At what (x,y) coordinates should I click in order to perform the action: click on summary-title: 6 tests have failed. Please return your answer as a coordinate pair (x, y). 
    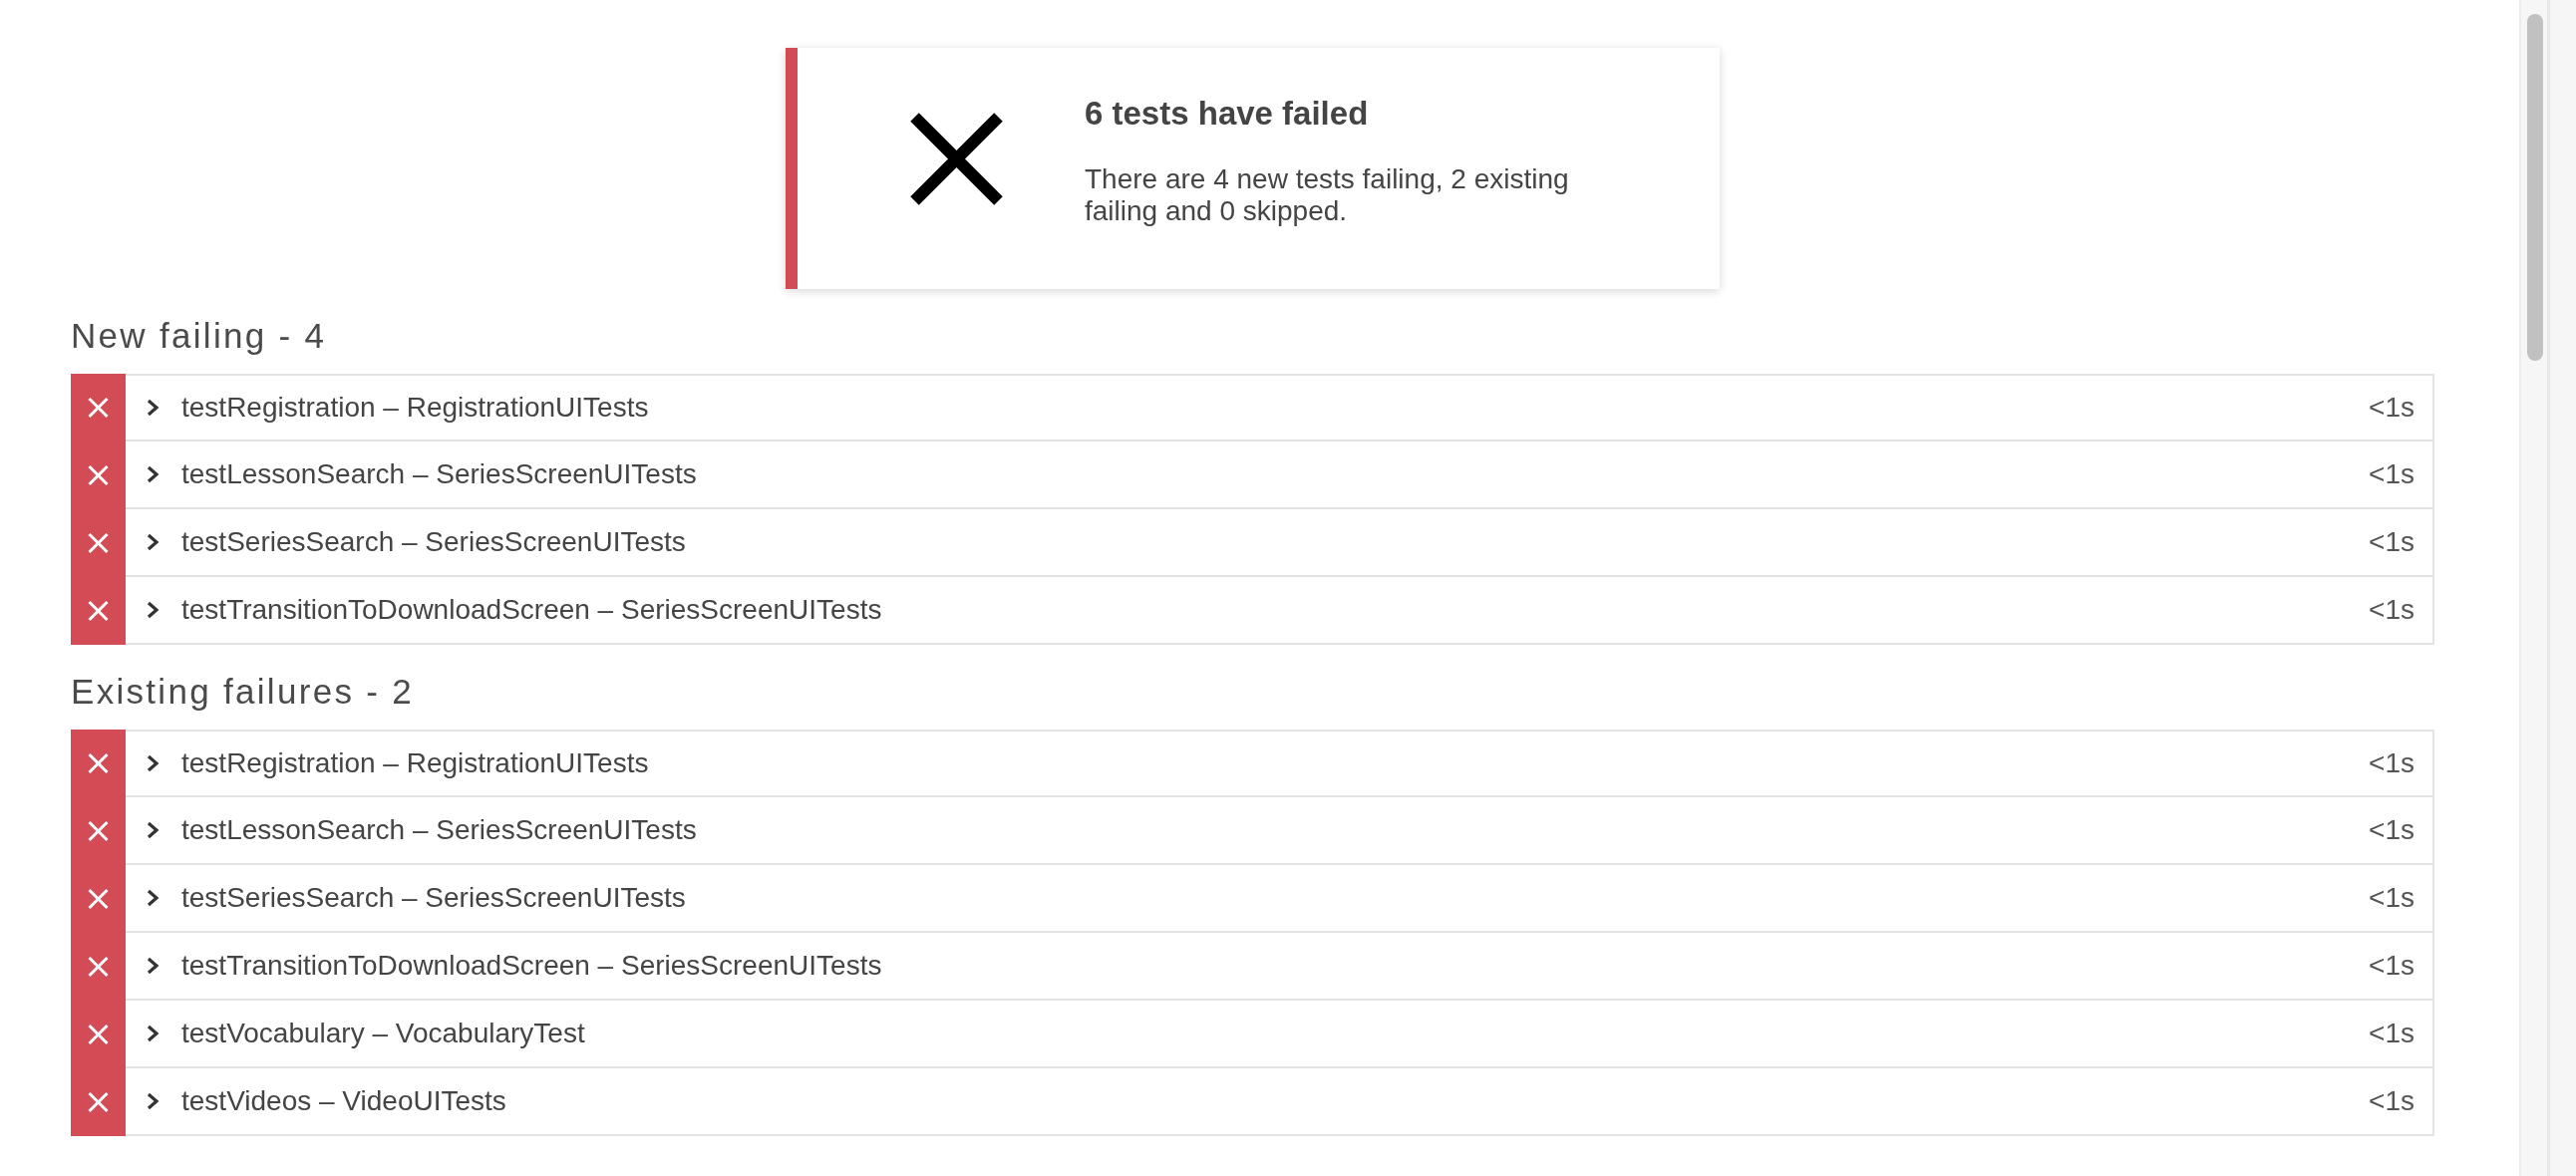
    Looking at the image, I should click on (1227, 114).